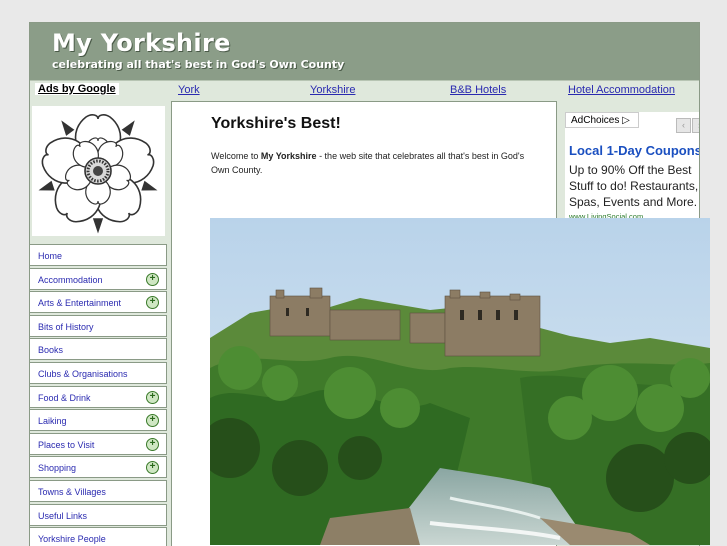 This screenshot has width=727, height=546. Describe the element at coordinates (695, 125) in the screenshot. I see `ad-next-icon: ›` at that location.